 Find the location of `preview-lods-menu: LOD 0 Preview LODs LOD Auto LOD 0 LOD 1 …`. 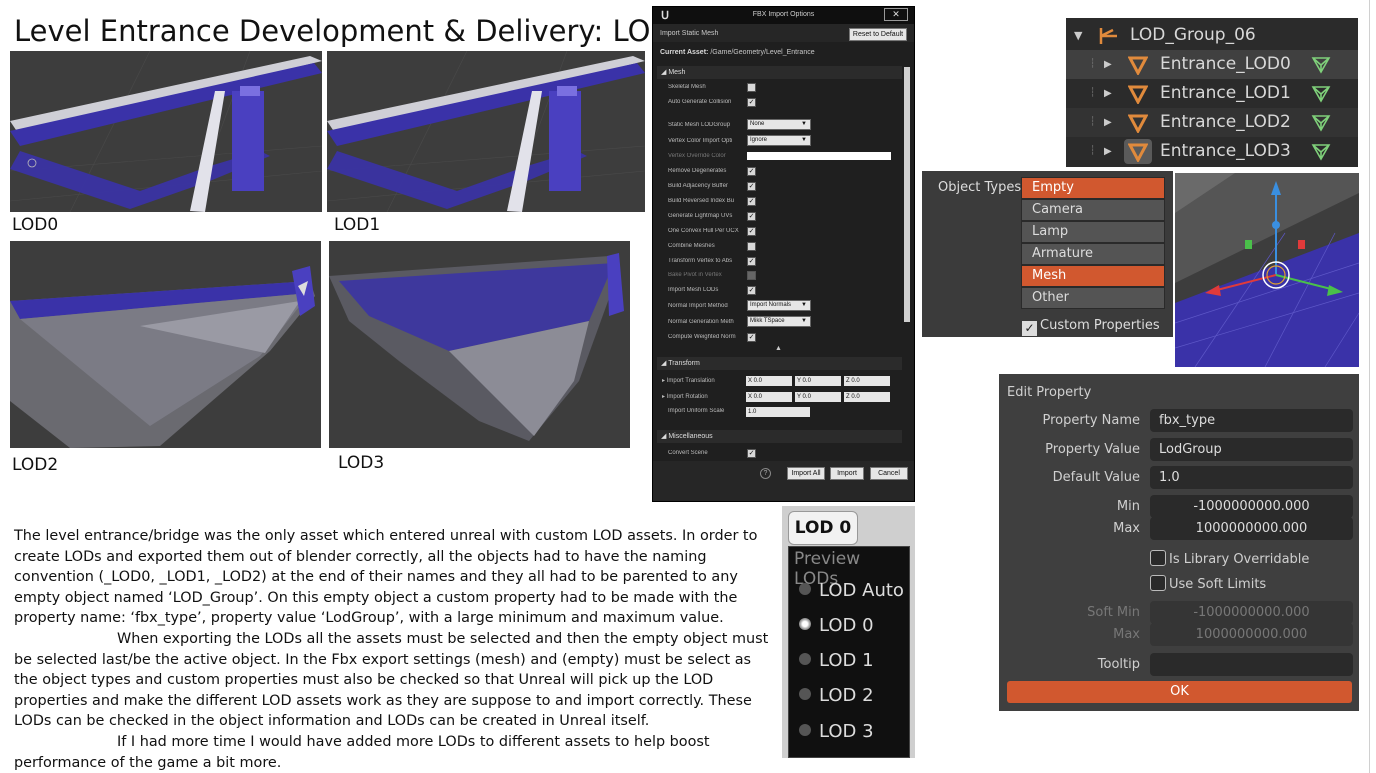

preview-lods-menu: LOD 0 Preview LODs LOD Auto LOD 0 LOD 1 … is located at coordinates (848, 632).